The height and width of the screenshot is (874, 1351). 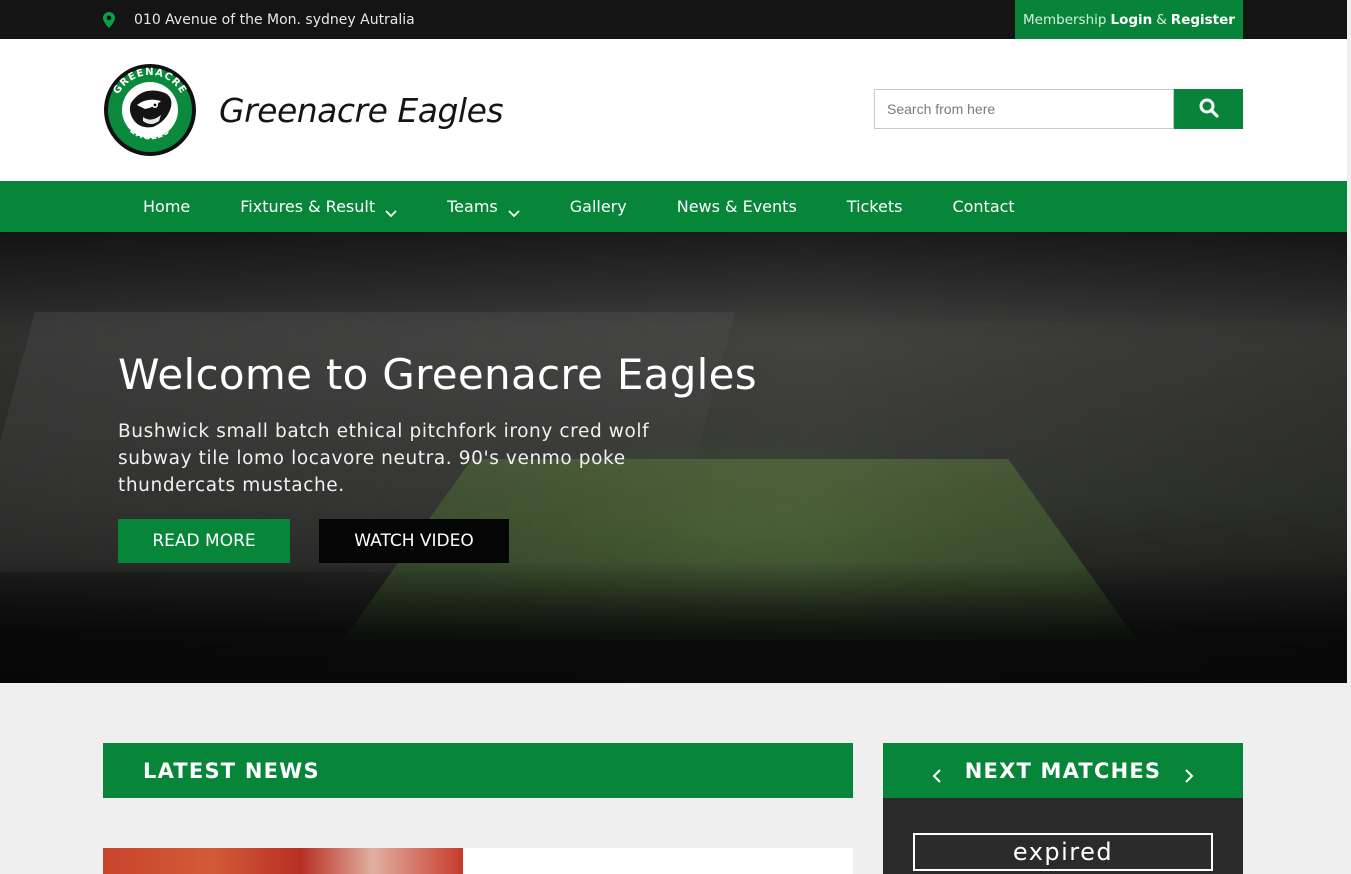 I want to click on nav-item-contact: Contact, so click(x=983, y=206).